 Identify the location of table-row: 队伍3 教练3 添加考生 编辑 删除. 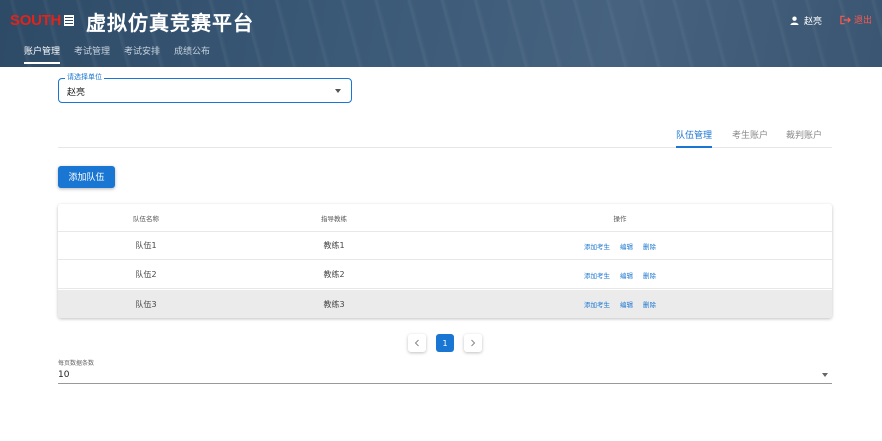
(445, 304).